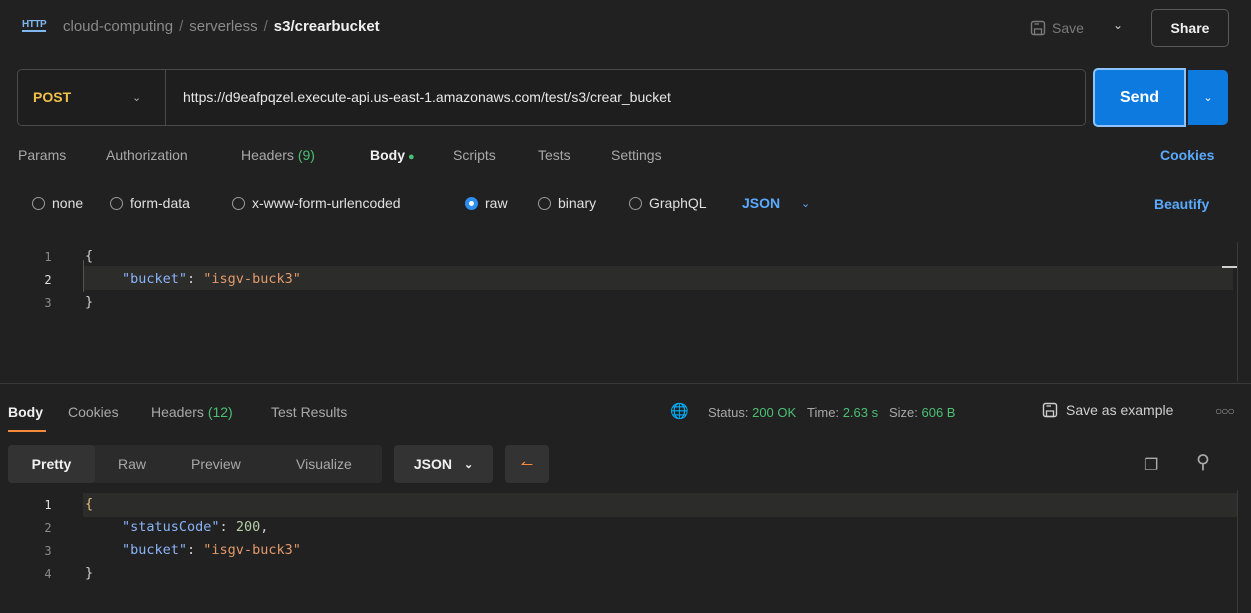 This screenshot has width=1251, height=613. What do you see at coordinates (728, 412) in the screenshot?
I see `status-label: Status:` at bounding box center [728, 412].